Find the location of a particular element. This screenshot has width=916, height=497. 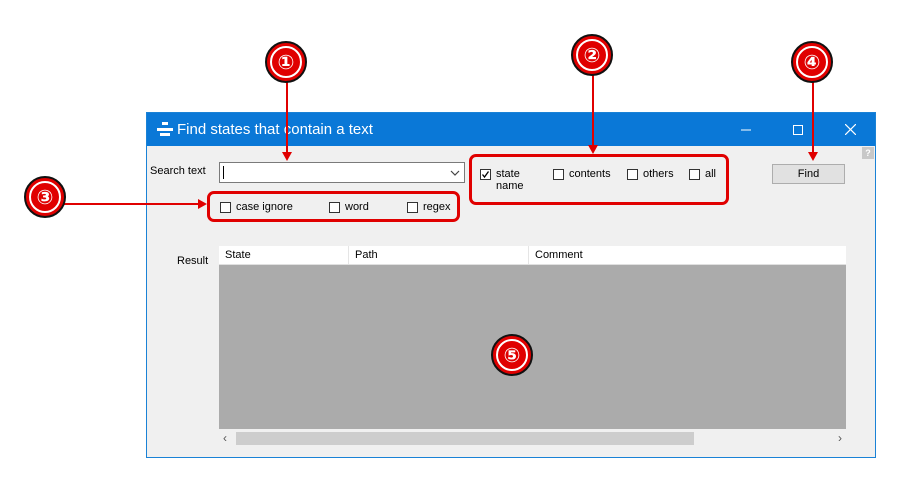

annotation-badge-2: ② is located at coordinates (592, 55).